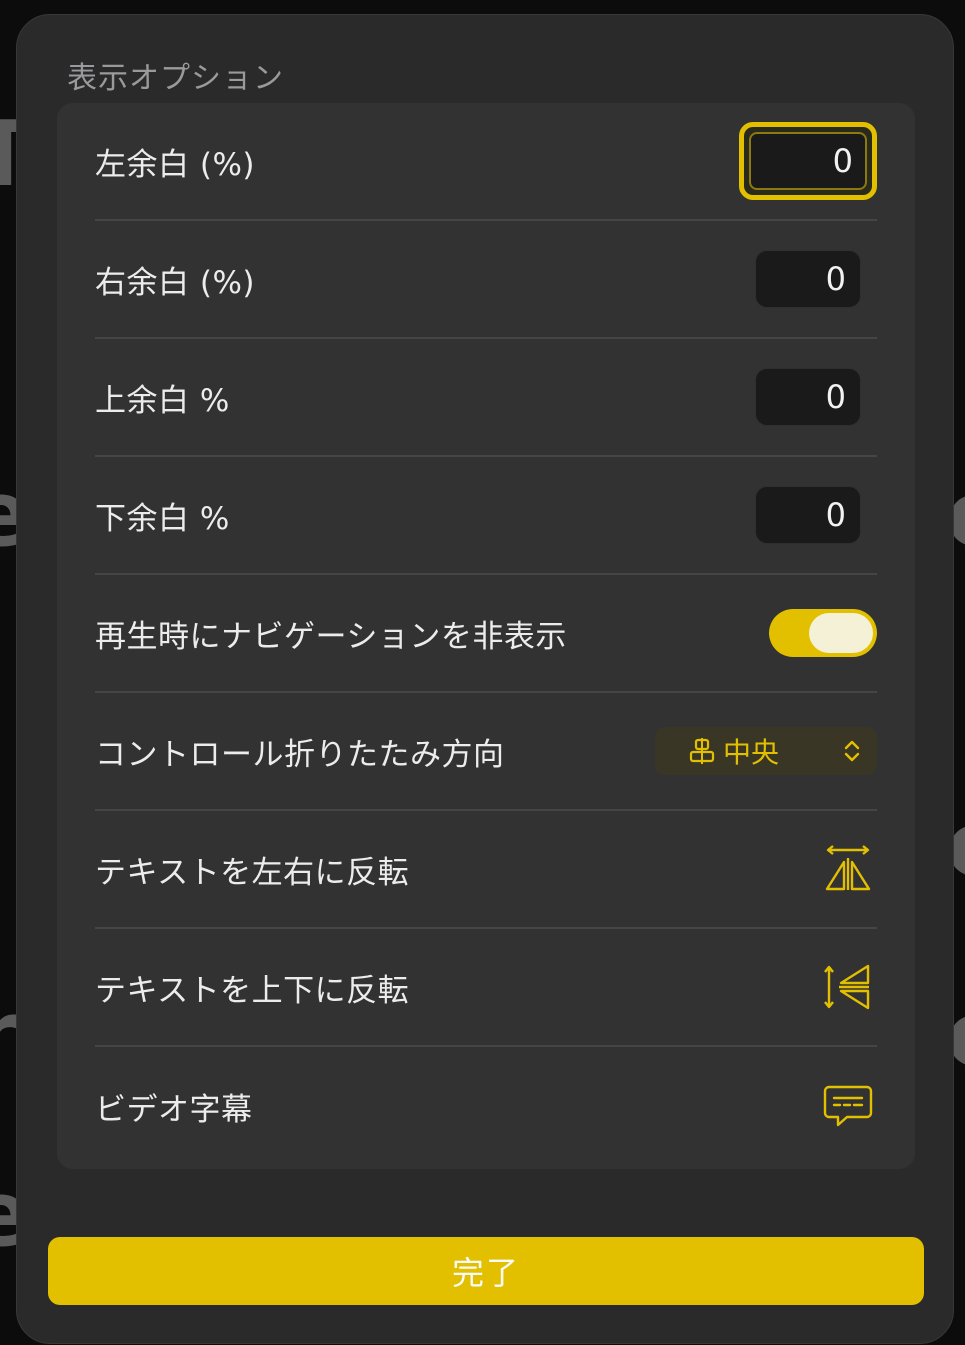 The image size is (965, 1345). Describe the element at coordinates (841, 633) in the screenshot. I see `toggle-knob` at that location.